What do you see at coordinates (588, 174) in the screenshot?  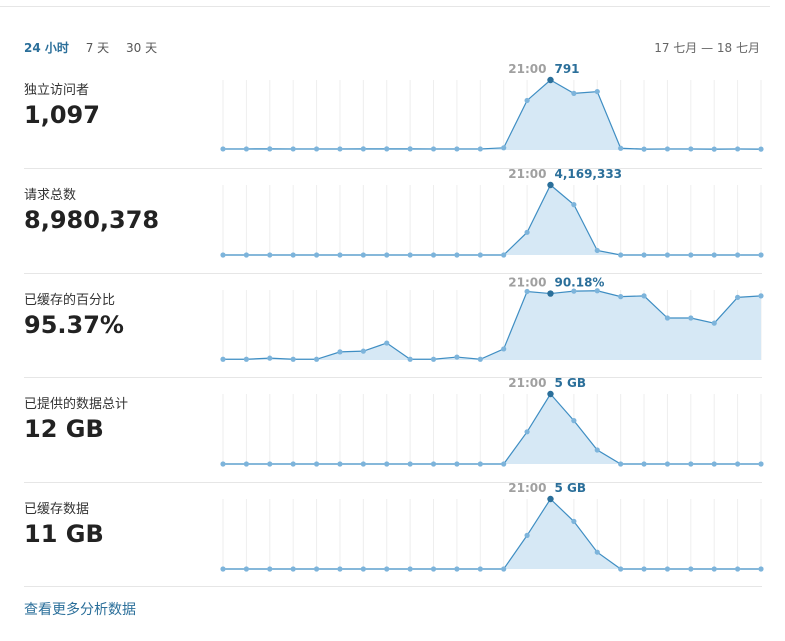 I see `tooltip-value: 4,169,333` at bounding box center [588, 174].